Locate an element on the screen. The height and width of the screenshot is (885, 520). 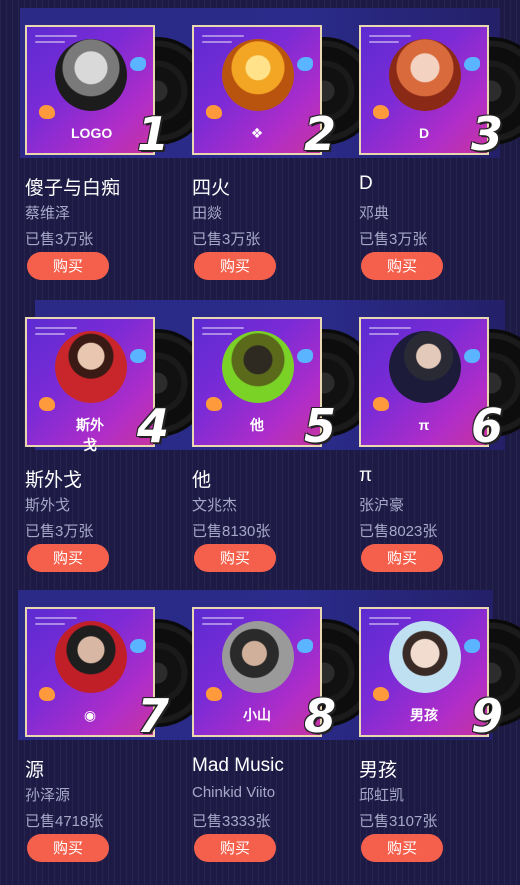
cover-art: 斯外戈 is located at coordinates (90, 385).